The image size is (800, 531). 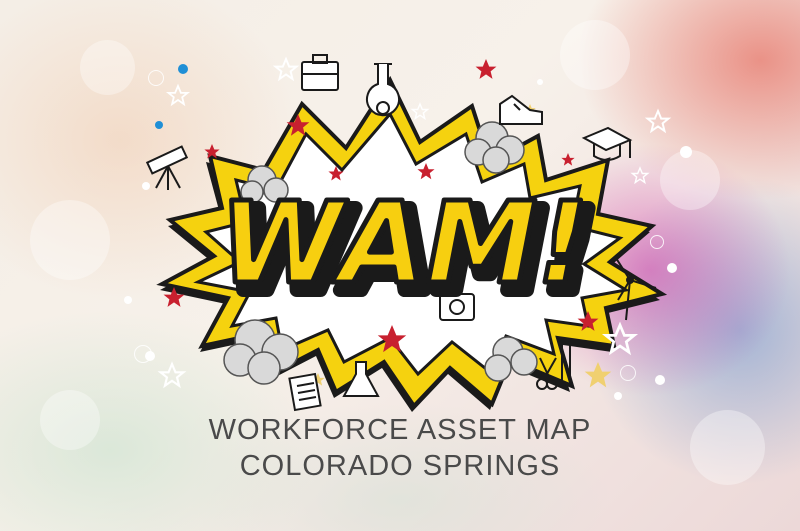 I want to click on briefcase-icon, so click(x=320, y=72).